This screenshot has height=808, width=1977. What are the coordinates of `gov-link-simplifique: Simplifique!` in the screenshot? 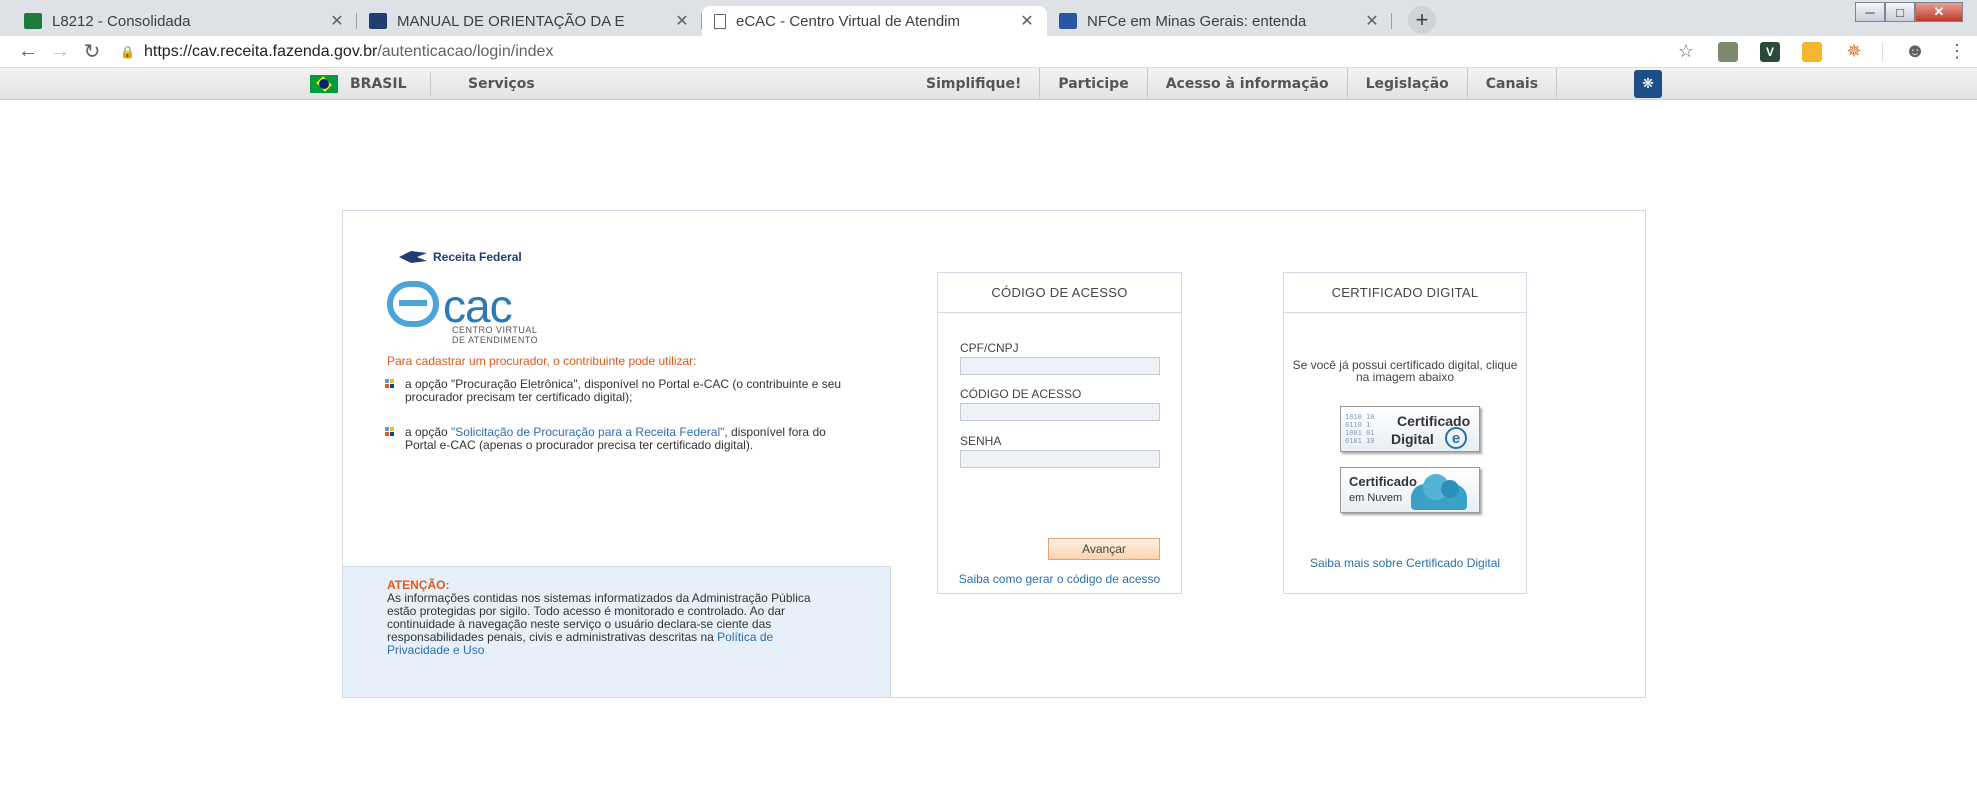 It's located at (973, 84).